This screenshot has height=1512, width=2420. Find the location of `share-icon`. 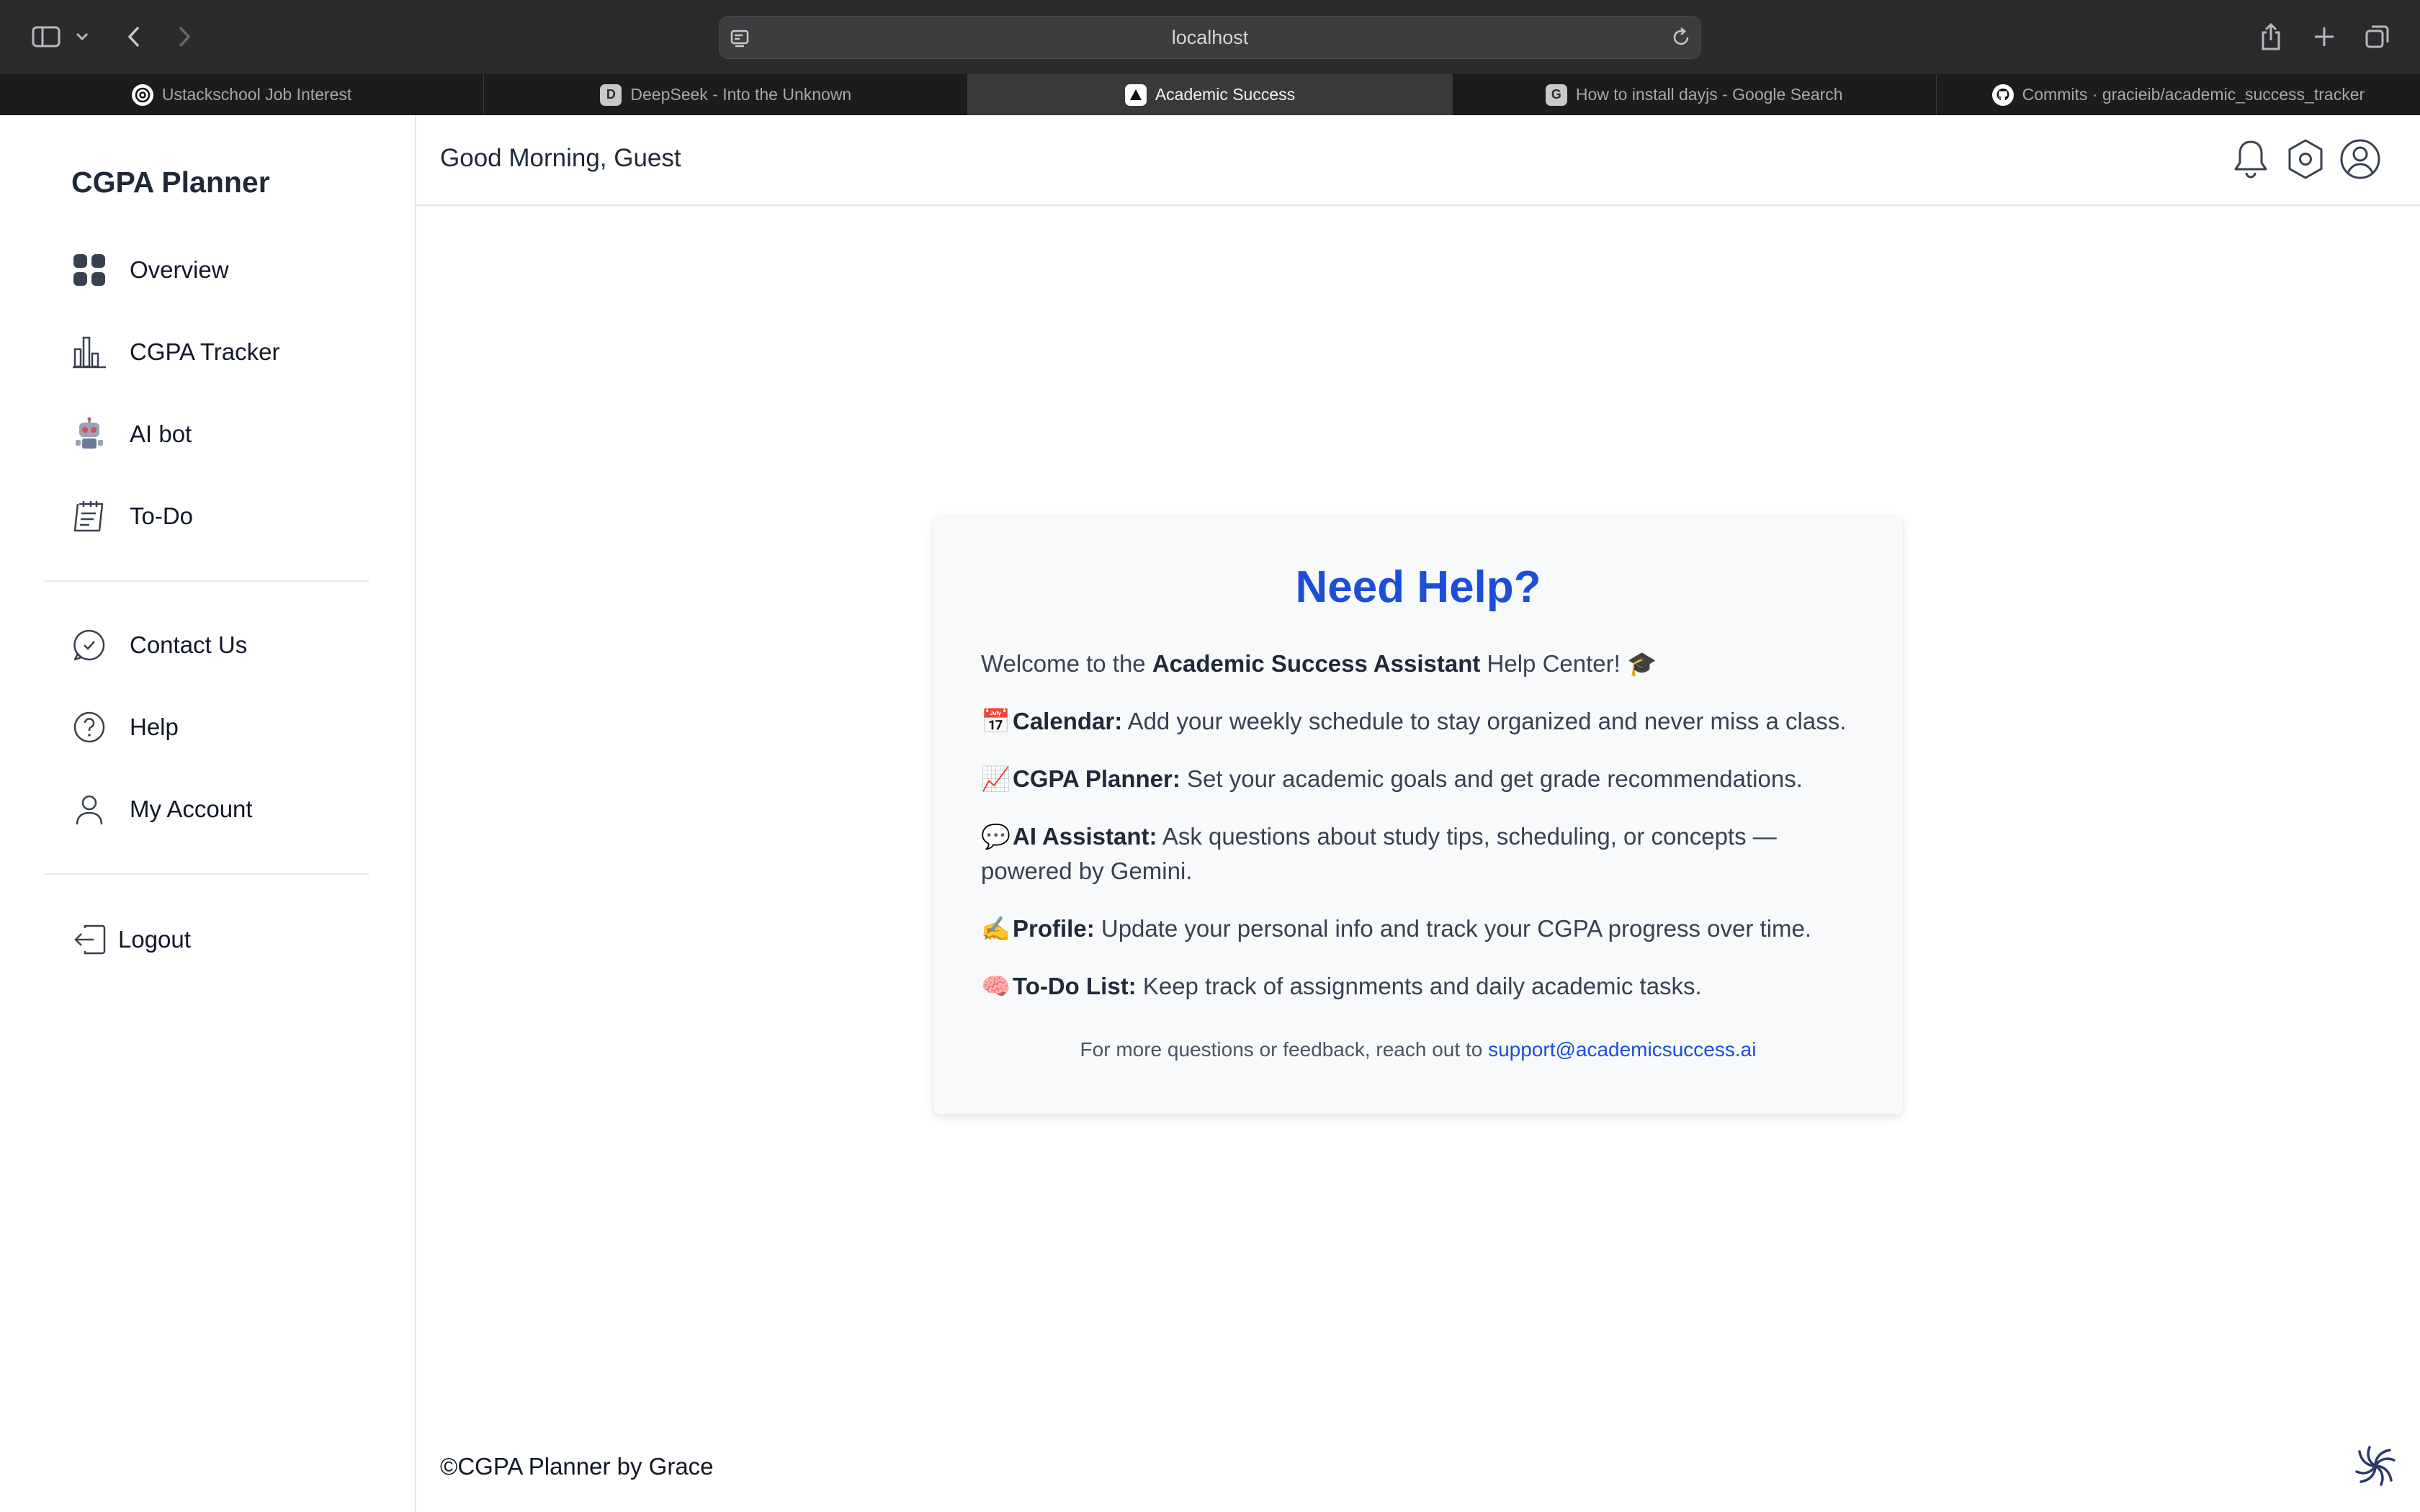

share-icon is located at coordinates (2270, 36).